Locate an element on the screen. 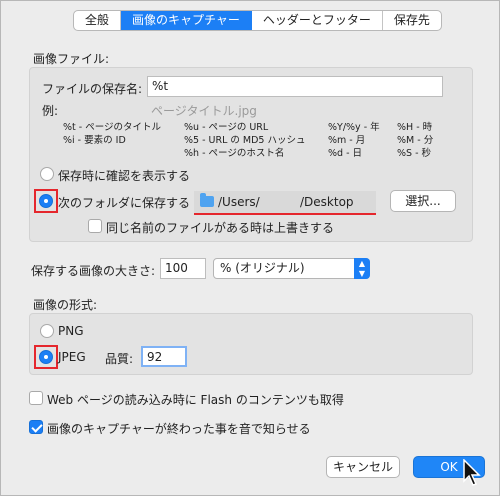 The height and width of the screenshot is (496, 500). image-size-input: 100 is located at coordinates (183, 268).